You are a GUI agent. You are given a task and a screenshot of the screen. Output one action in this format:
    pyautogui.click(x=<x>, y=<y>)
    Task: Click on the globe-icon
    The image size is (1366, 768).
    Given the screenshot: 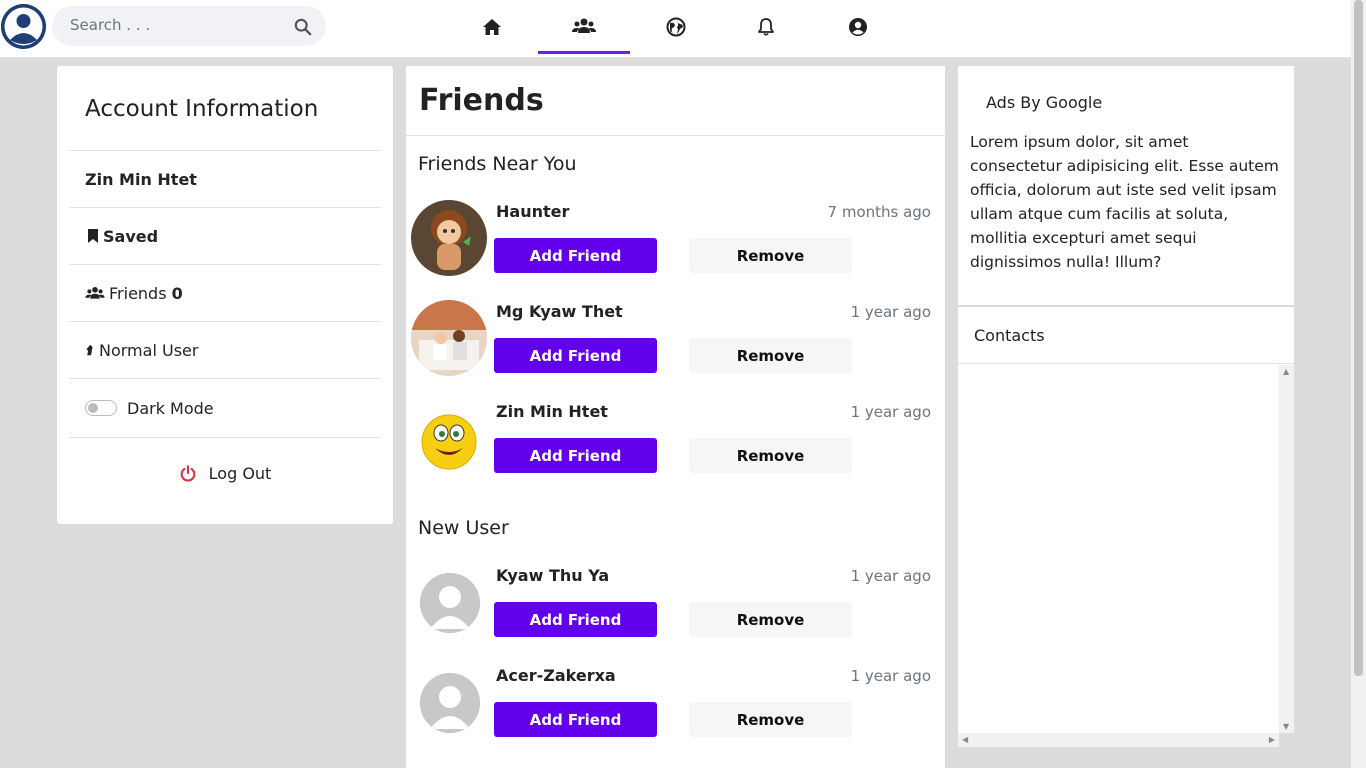 What is the action you would take?
    pyautogui.click(x=676, y=27)
    